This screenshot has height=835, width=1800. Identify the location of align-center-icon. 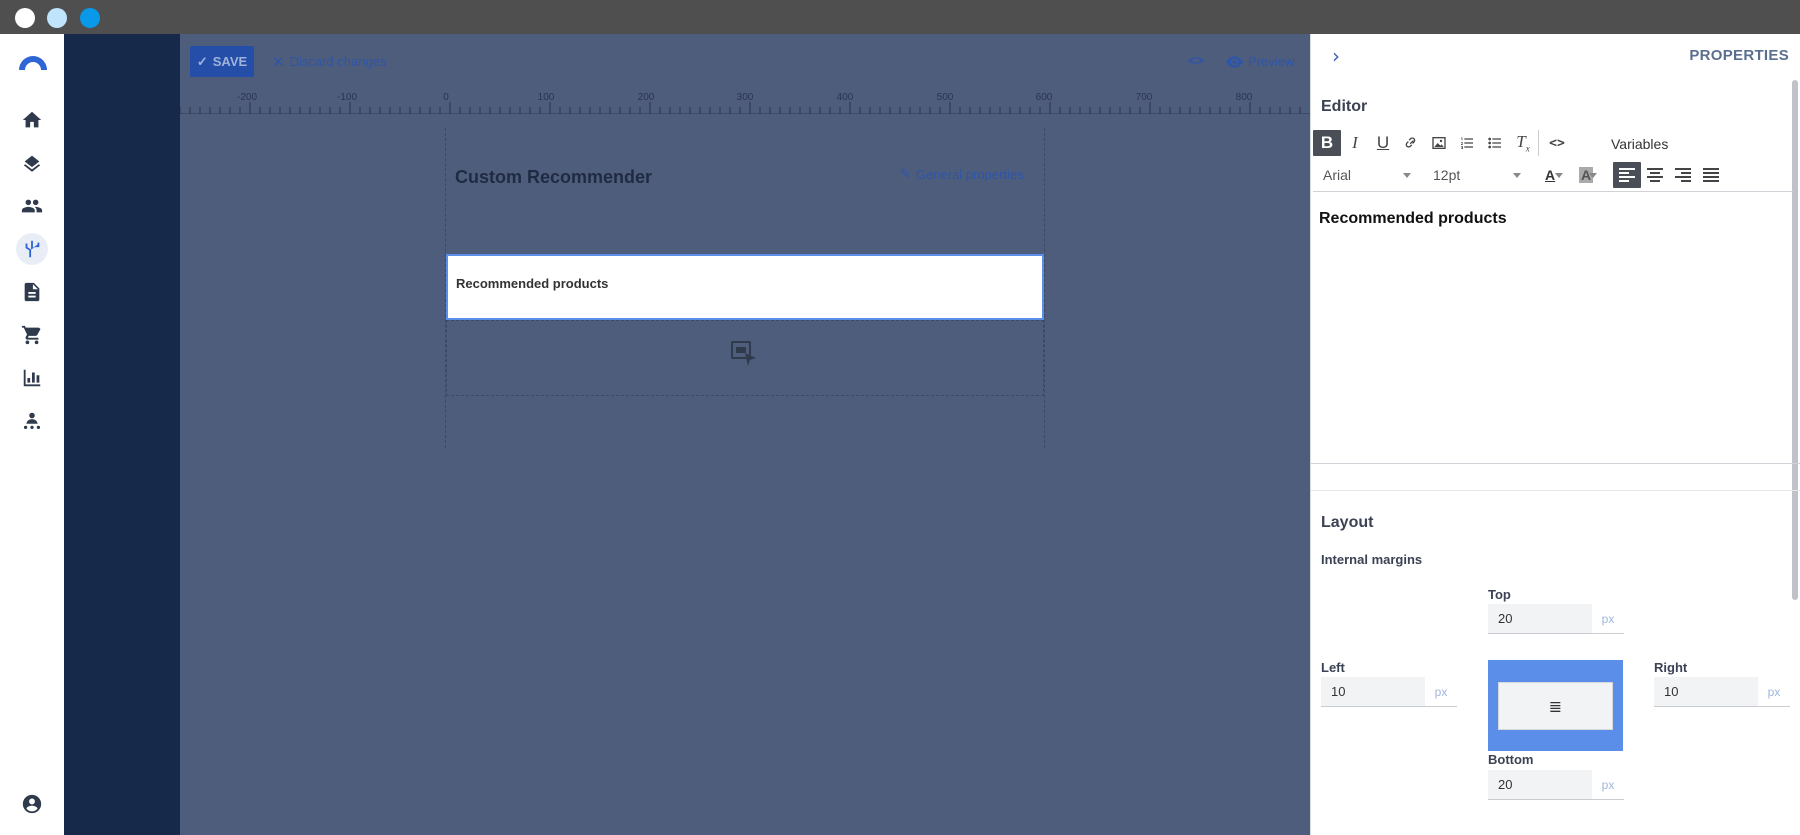
(1655, 175).